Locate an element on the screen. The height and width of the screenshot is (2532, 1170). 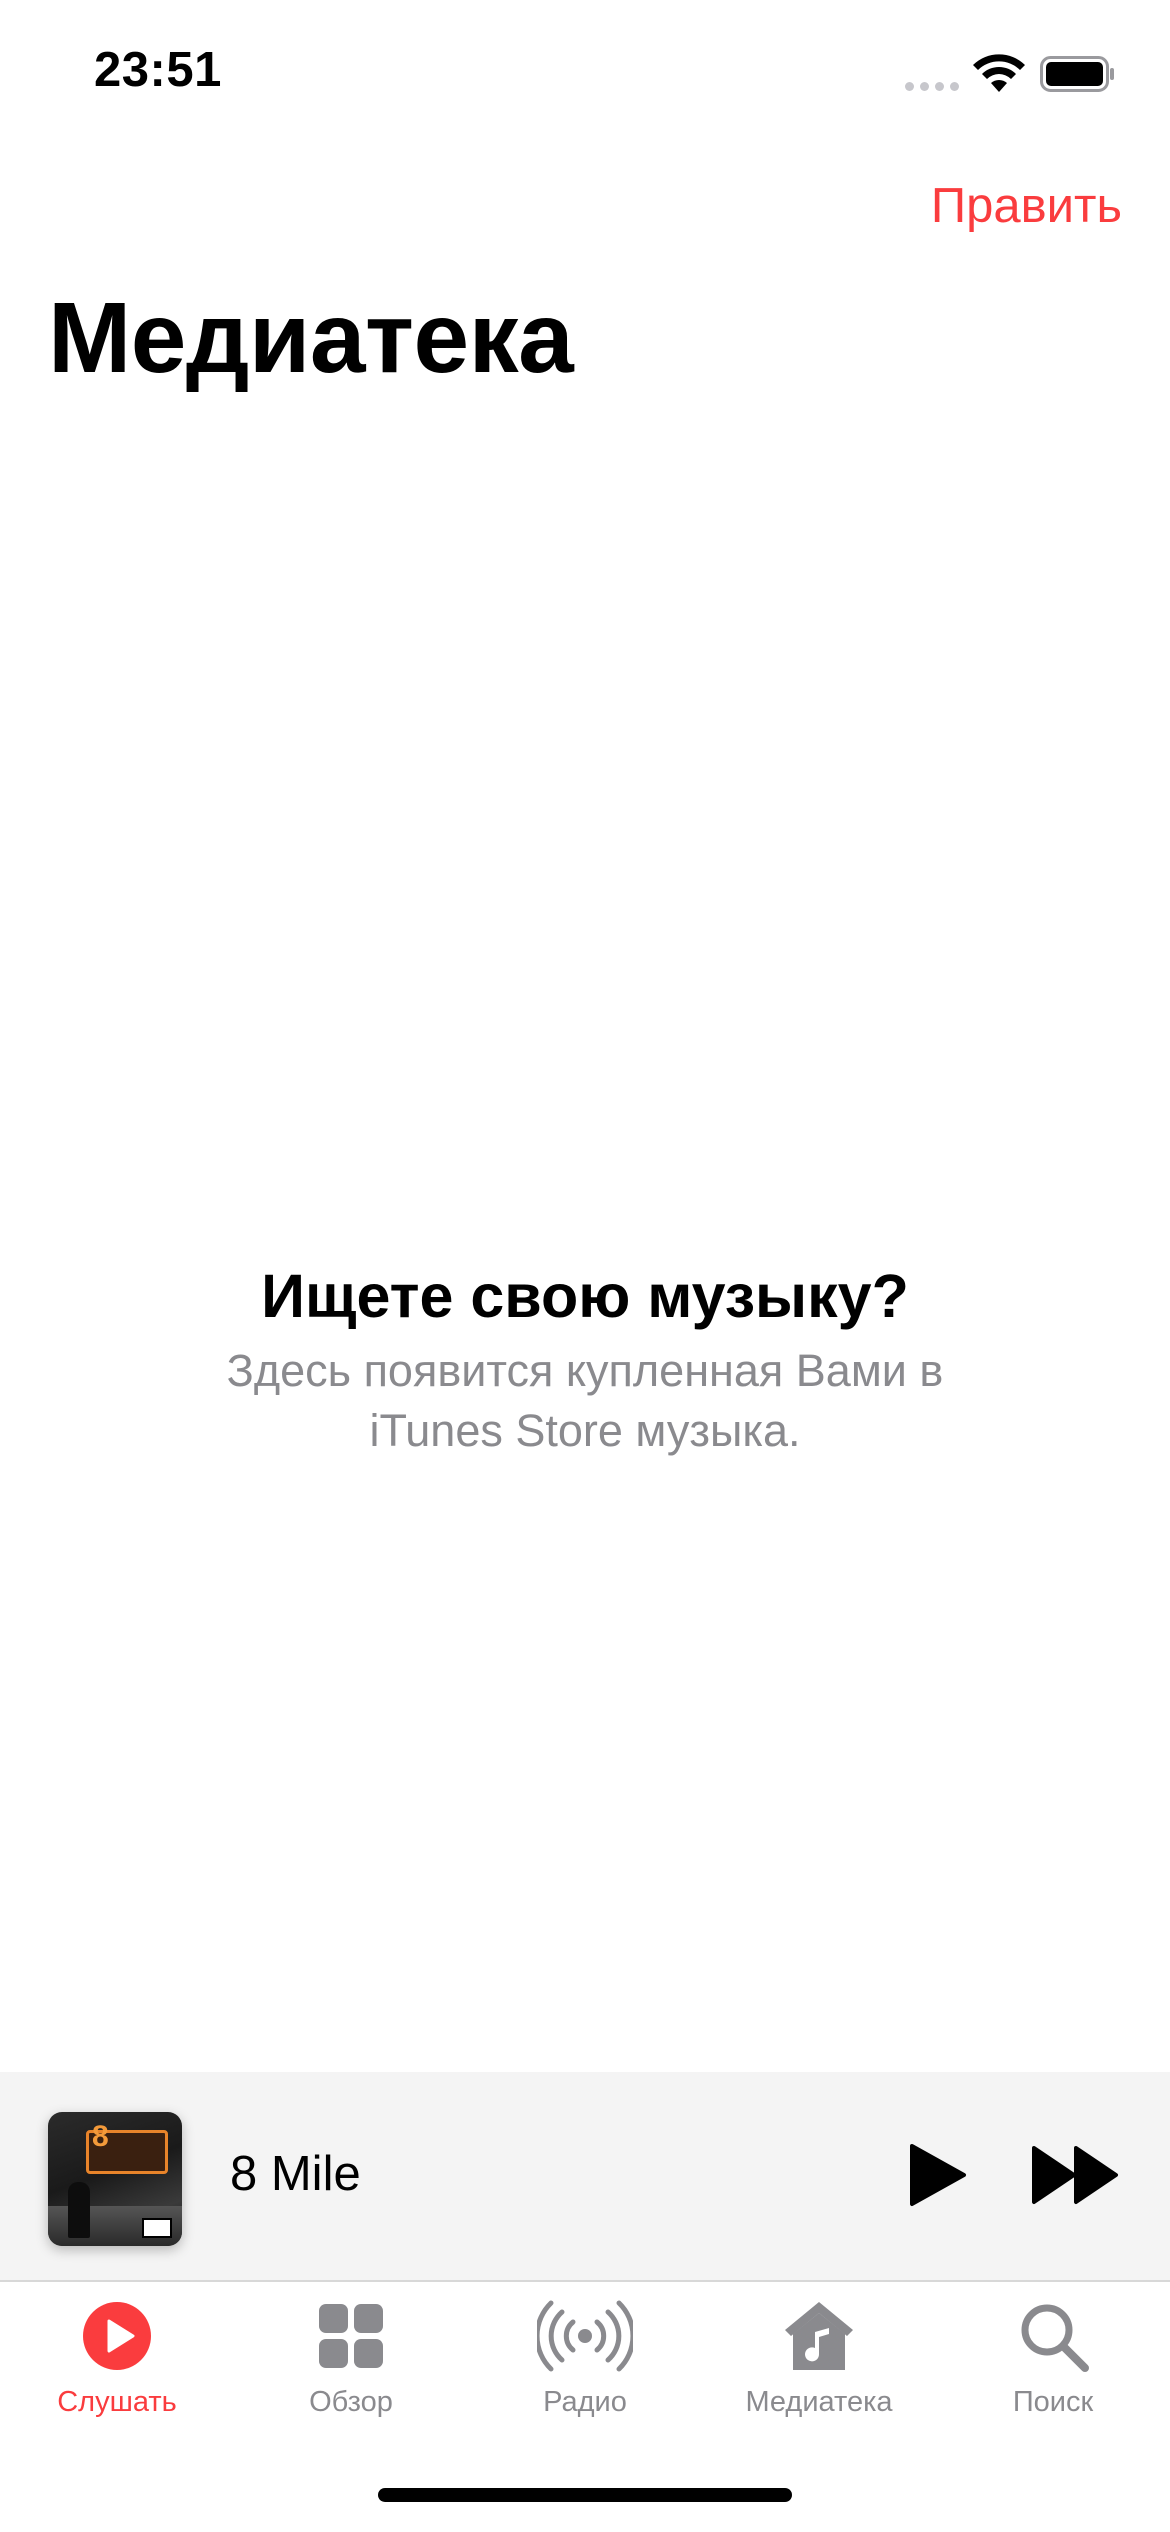
tab-browse: Обзор is located at coordinates (351, 2358).